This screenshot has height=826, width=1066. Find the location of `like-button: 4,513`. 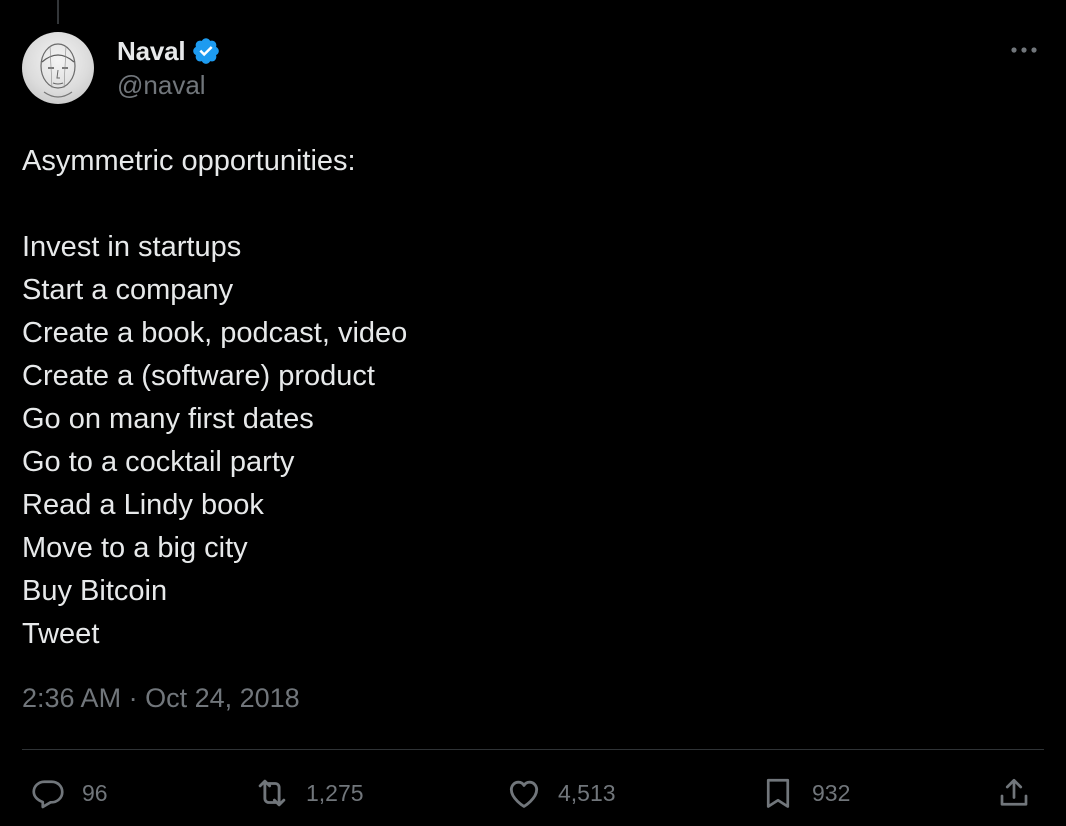

like-button: 4,513 is located at coordinates (560, 793).